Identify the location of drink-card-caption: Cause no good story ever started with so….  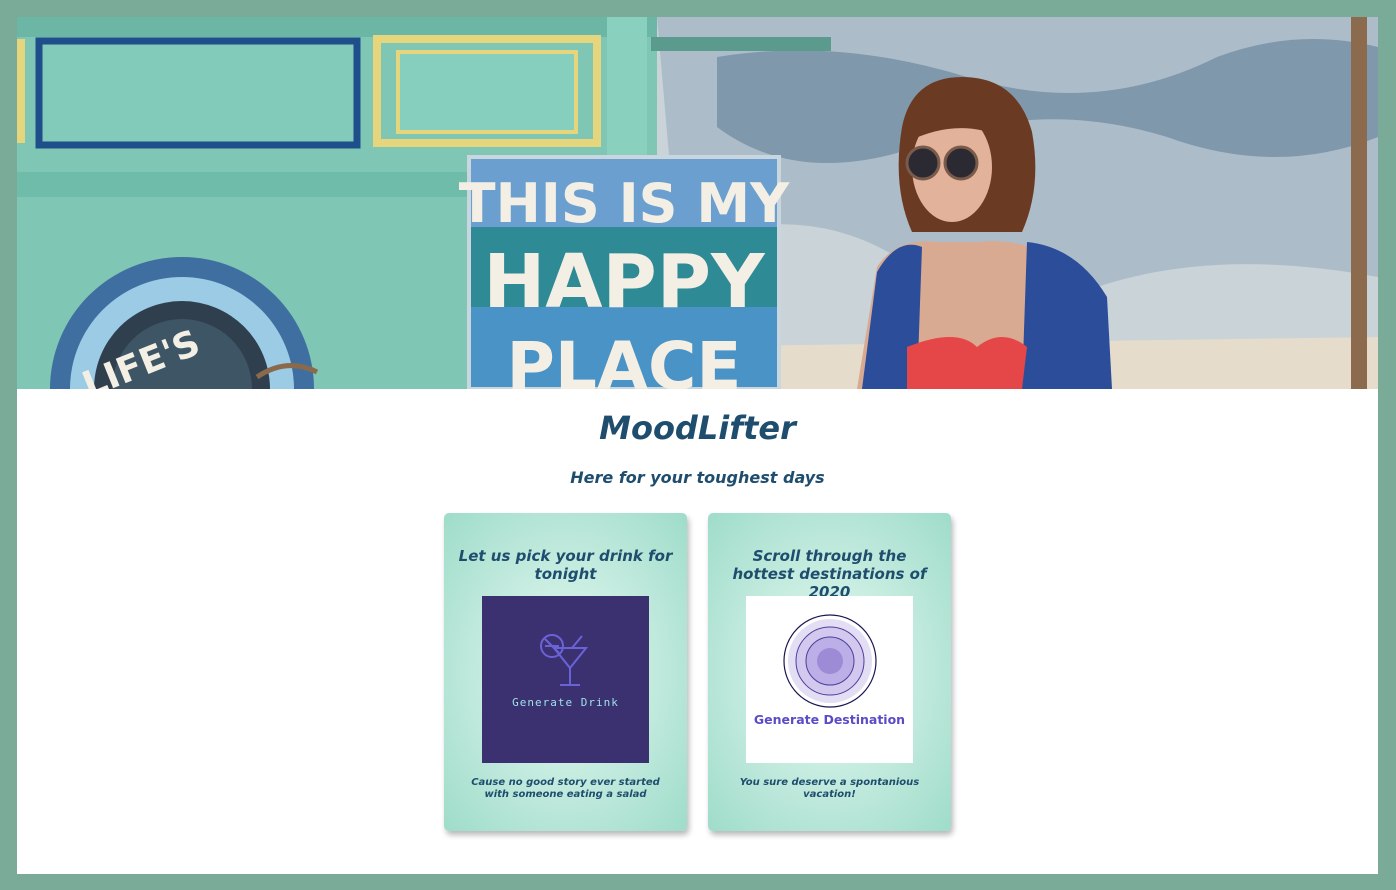
(565, 788).